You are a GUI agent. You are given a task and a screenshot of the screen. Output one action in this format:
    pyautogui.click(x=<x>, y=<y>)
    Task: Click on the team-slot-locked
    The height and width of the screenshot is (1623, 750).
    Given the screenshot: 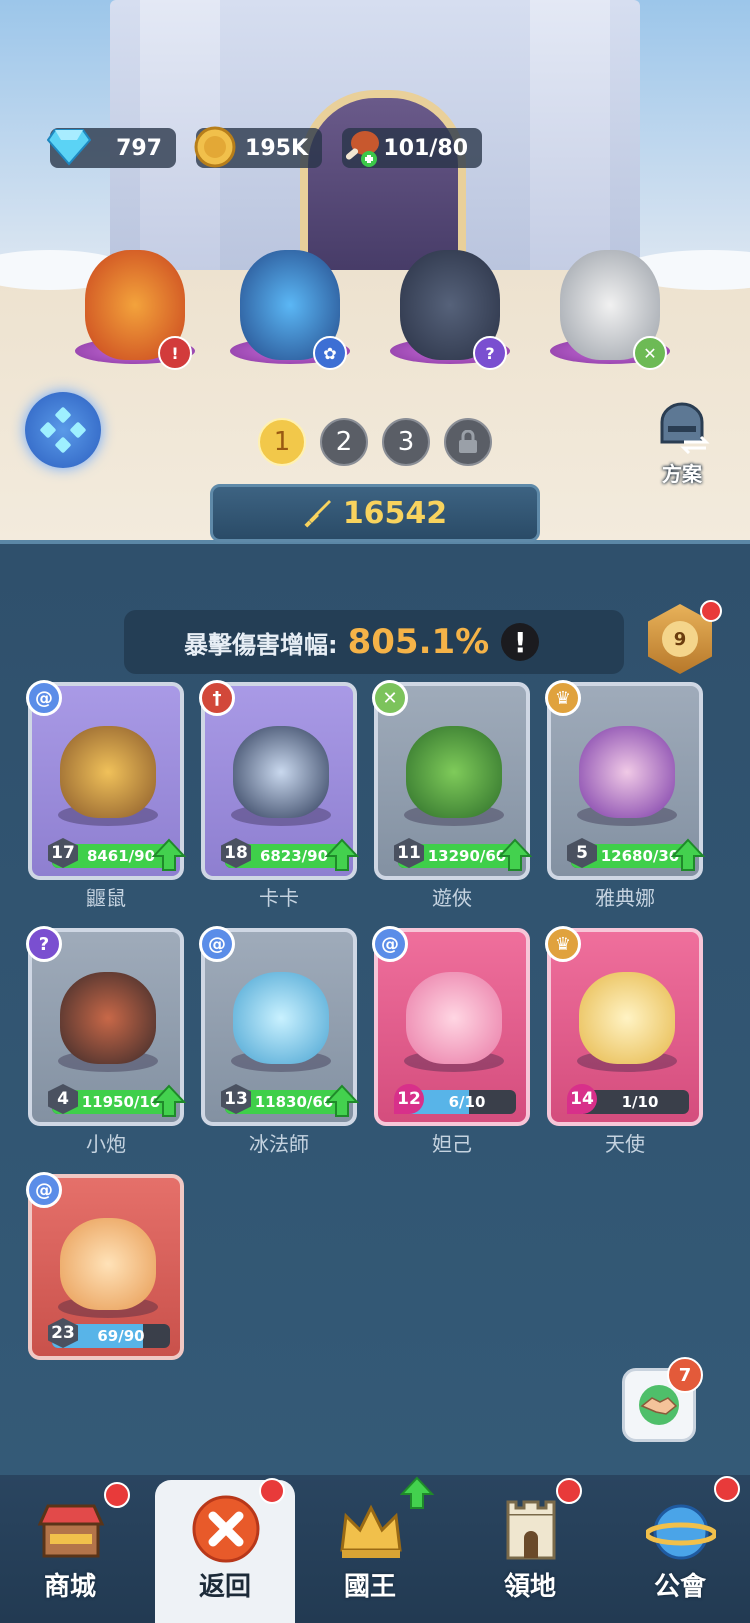 What is the action you would take?
    pyautogui.click(x=468, y=442)
    